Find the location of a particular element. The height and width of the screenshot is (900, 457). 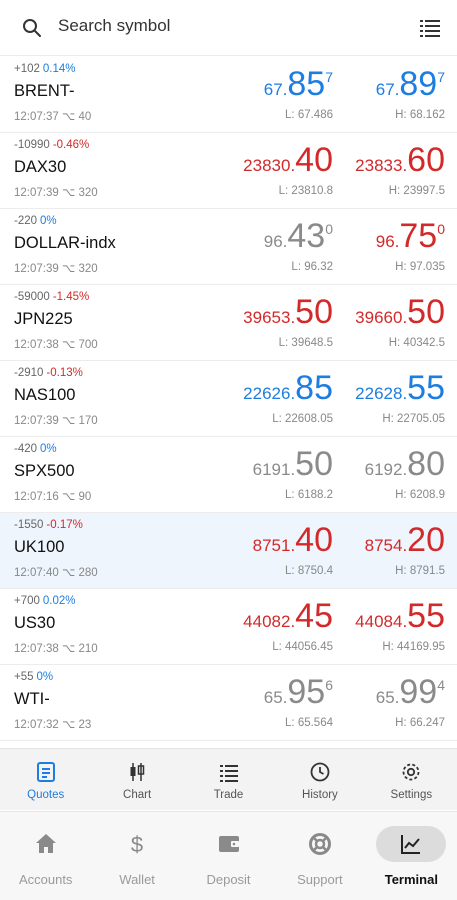

change-text: +102 0.14% is located at coordinates (45, 69).